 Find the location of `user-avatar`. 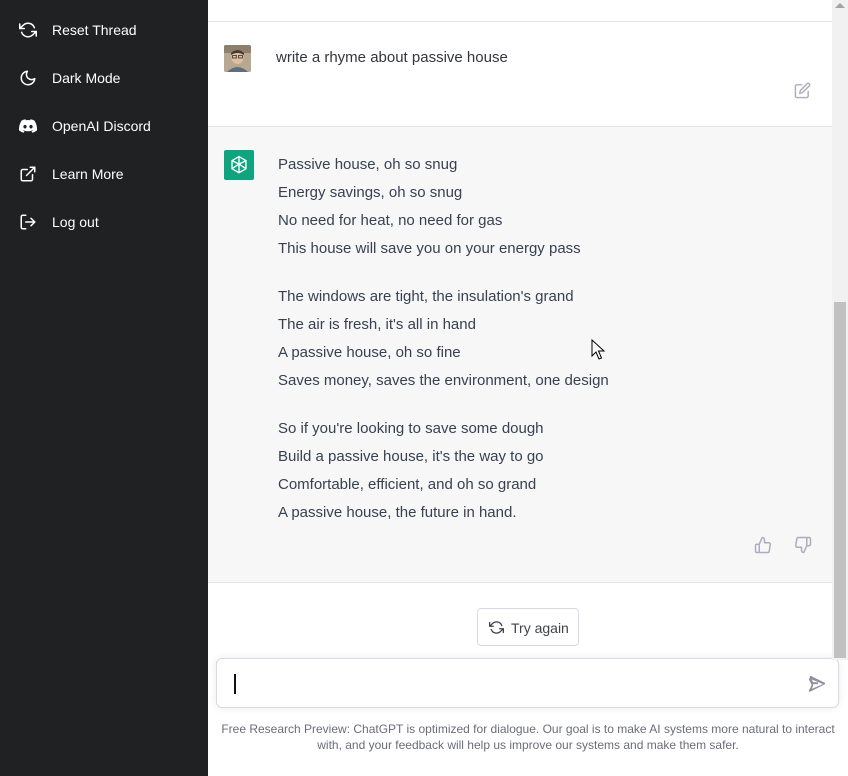

user-avatar is located at coordinates (237, 58).